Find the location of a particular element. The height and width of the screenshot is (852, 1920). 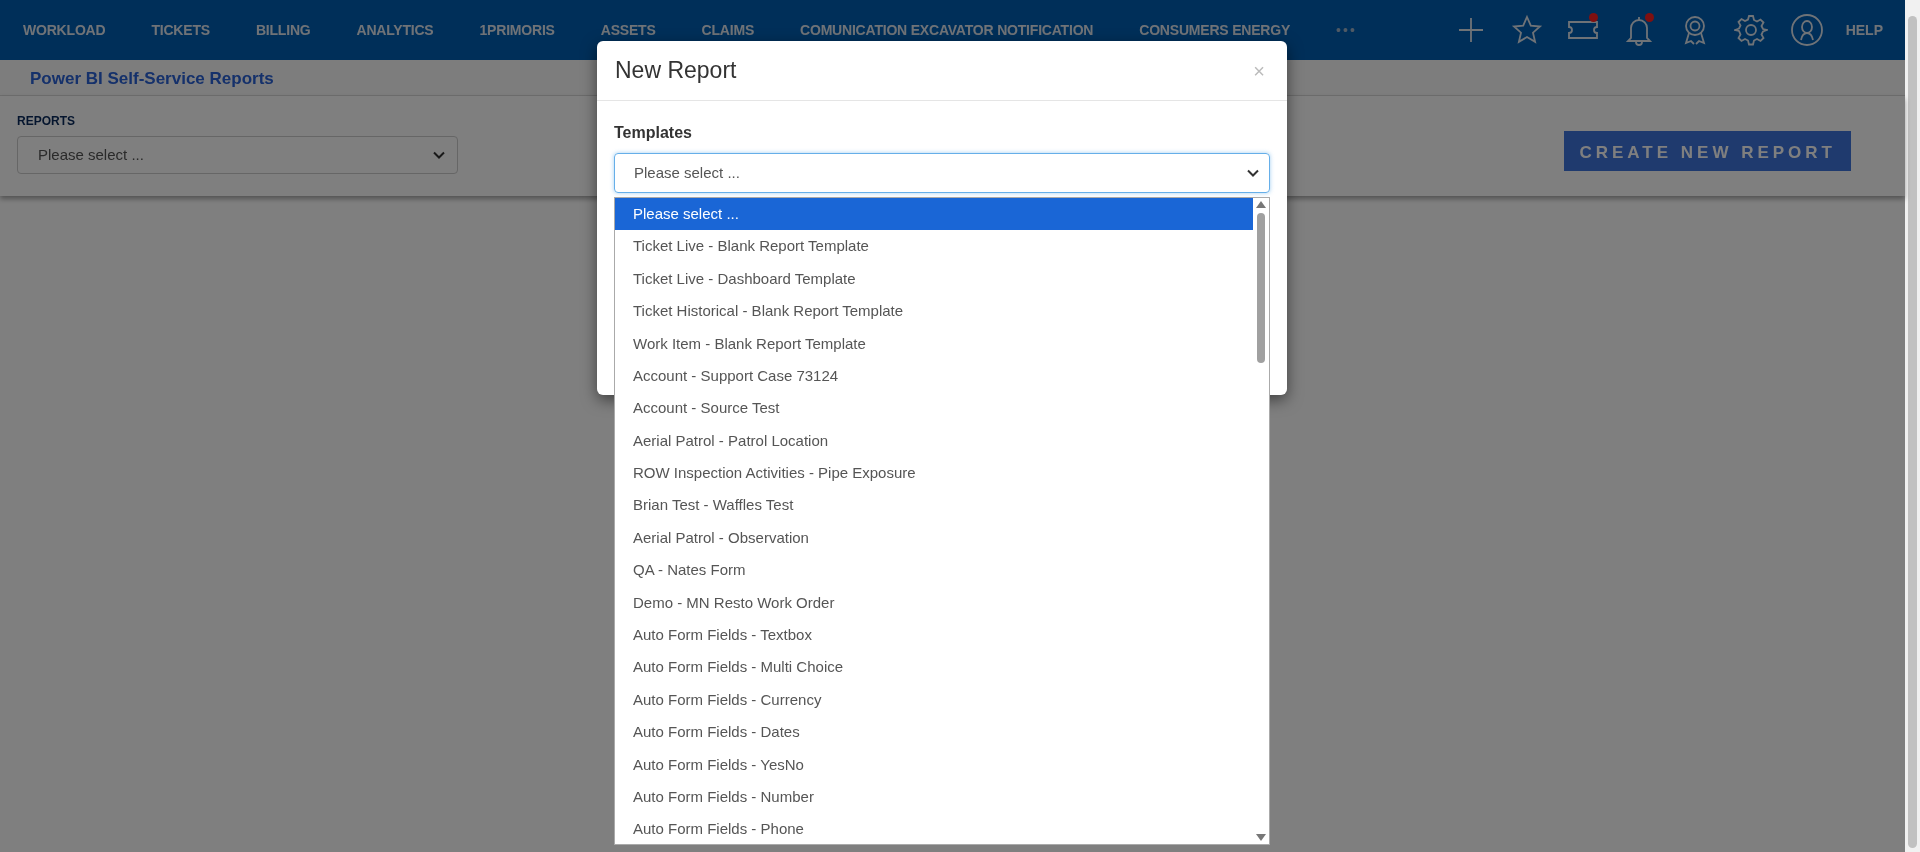

dropdown-option: Account - Support Case 73124 is located at coordinates (934, 376).